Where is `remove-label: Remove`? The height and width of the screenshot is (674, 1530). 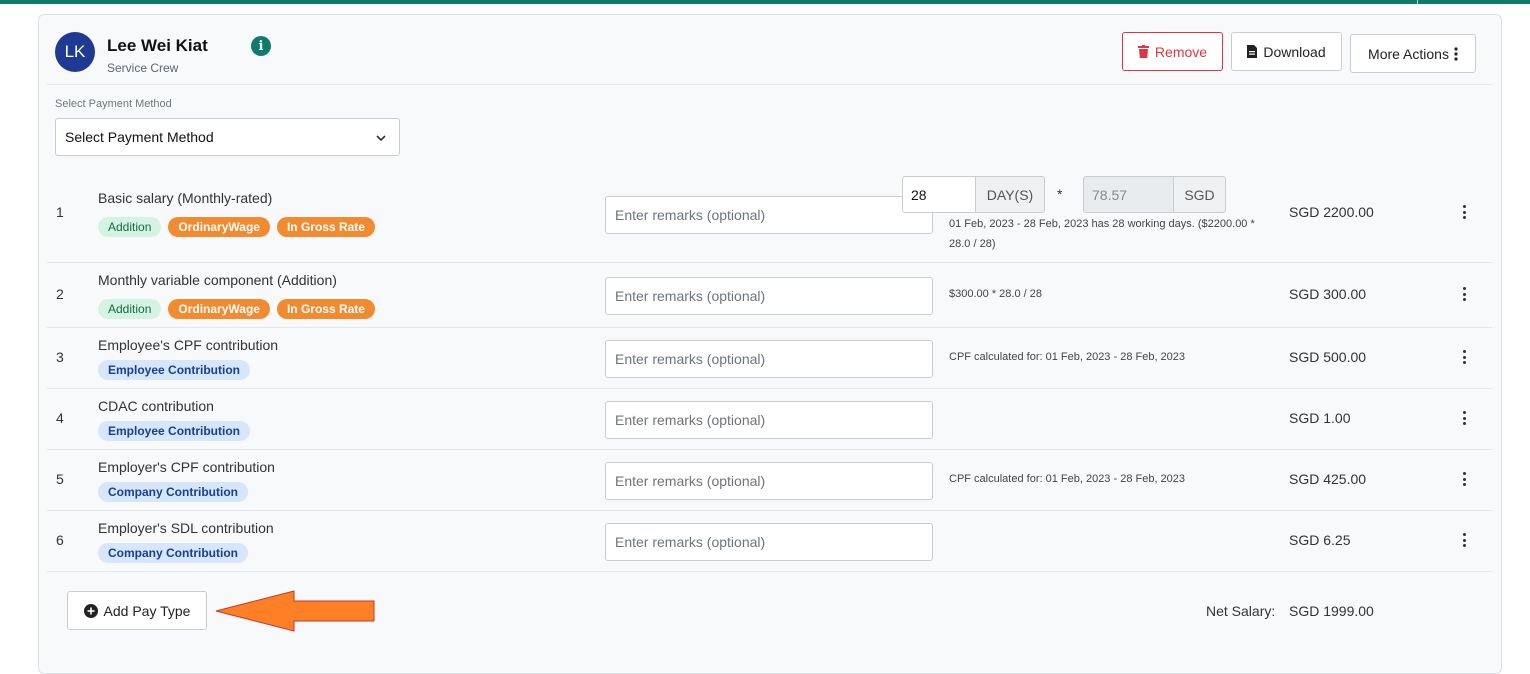 remove-label: Remove is located at coordinates (1181, 51).